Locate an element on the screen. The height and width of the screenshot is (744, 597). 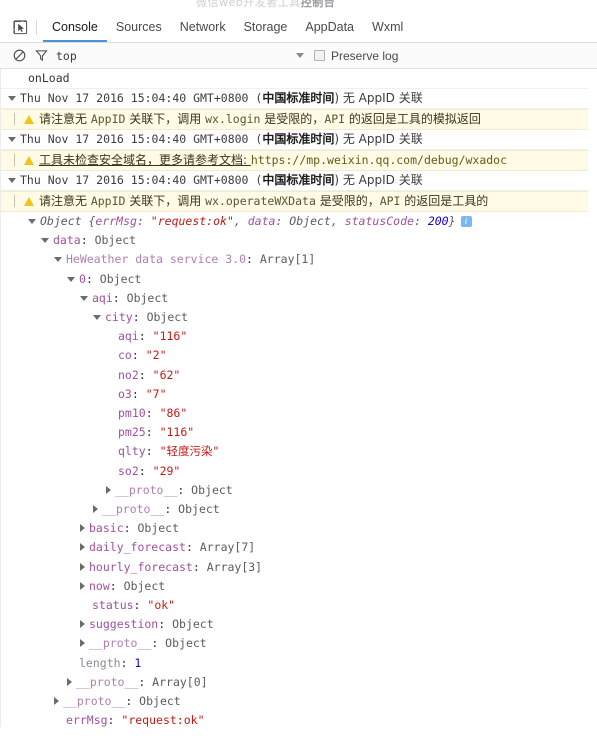
object-tree-row: aqi: "116" is located at coordinates (298, 336).